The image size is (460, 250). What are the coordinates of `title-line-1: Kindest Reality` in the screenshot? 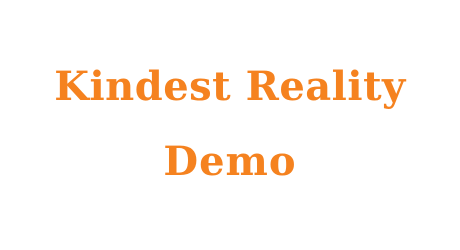 It's located at (230, 86).